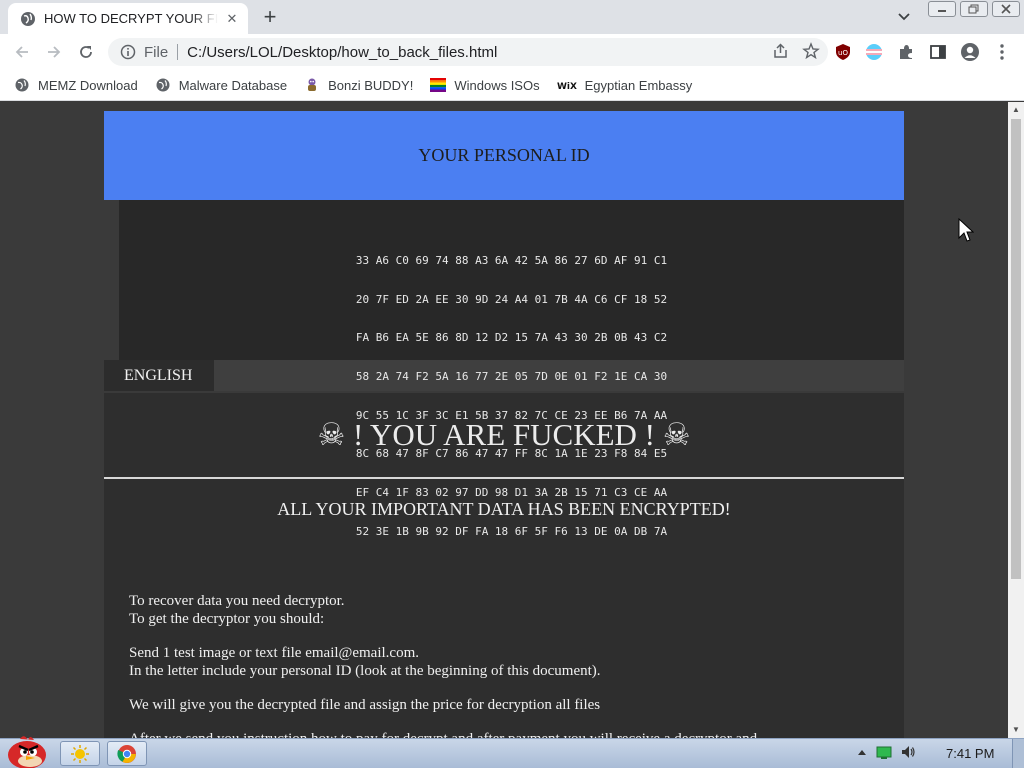 The height and width of the screenshot is (768, 1024). What do you see at coordinates (88, 85) in the screenshot?
I see `bookmark-label: MEMZ Download` at bounding box center [88, 85].